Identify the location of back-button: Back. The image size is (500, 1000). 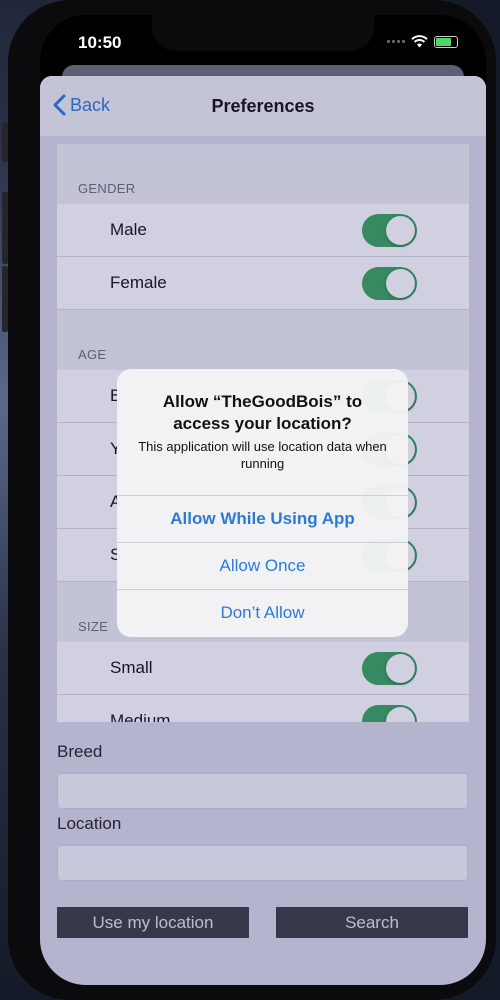
(81, 105).